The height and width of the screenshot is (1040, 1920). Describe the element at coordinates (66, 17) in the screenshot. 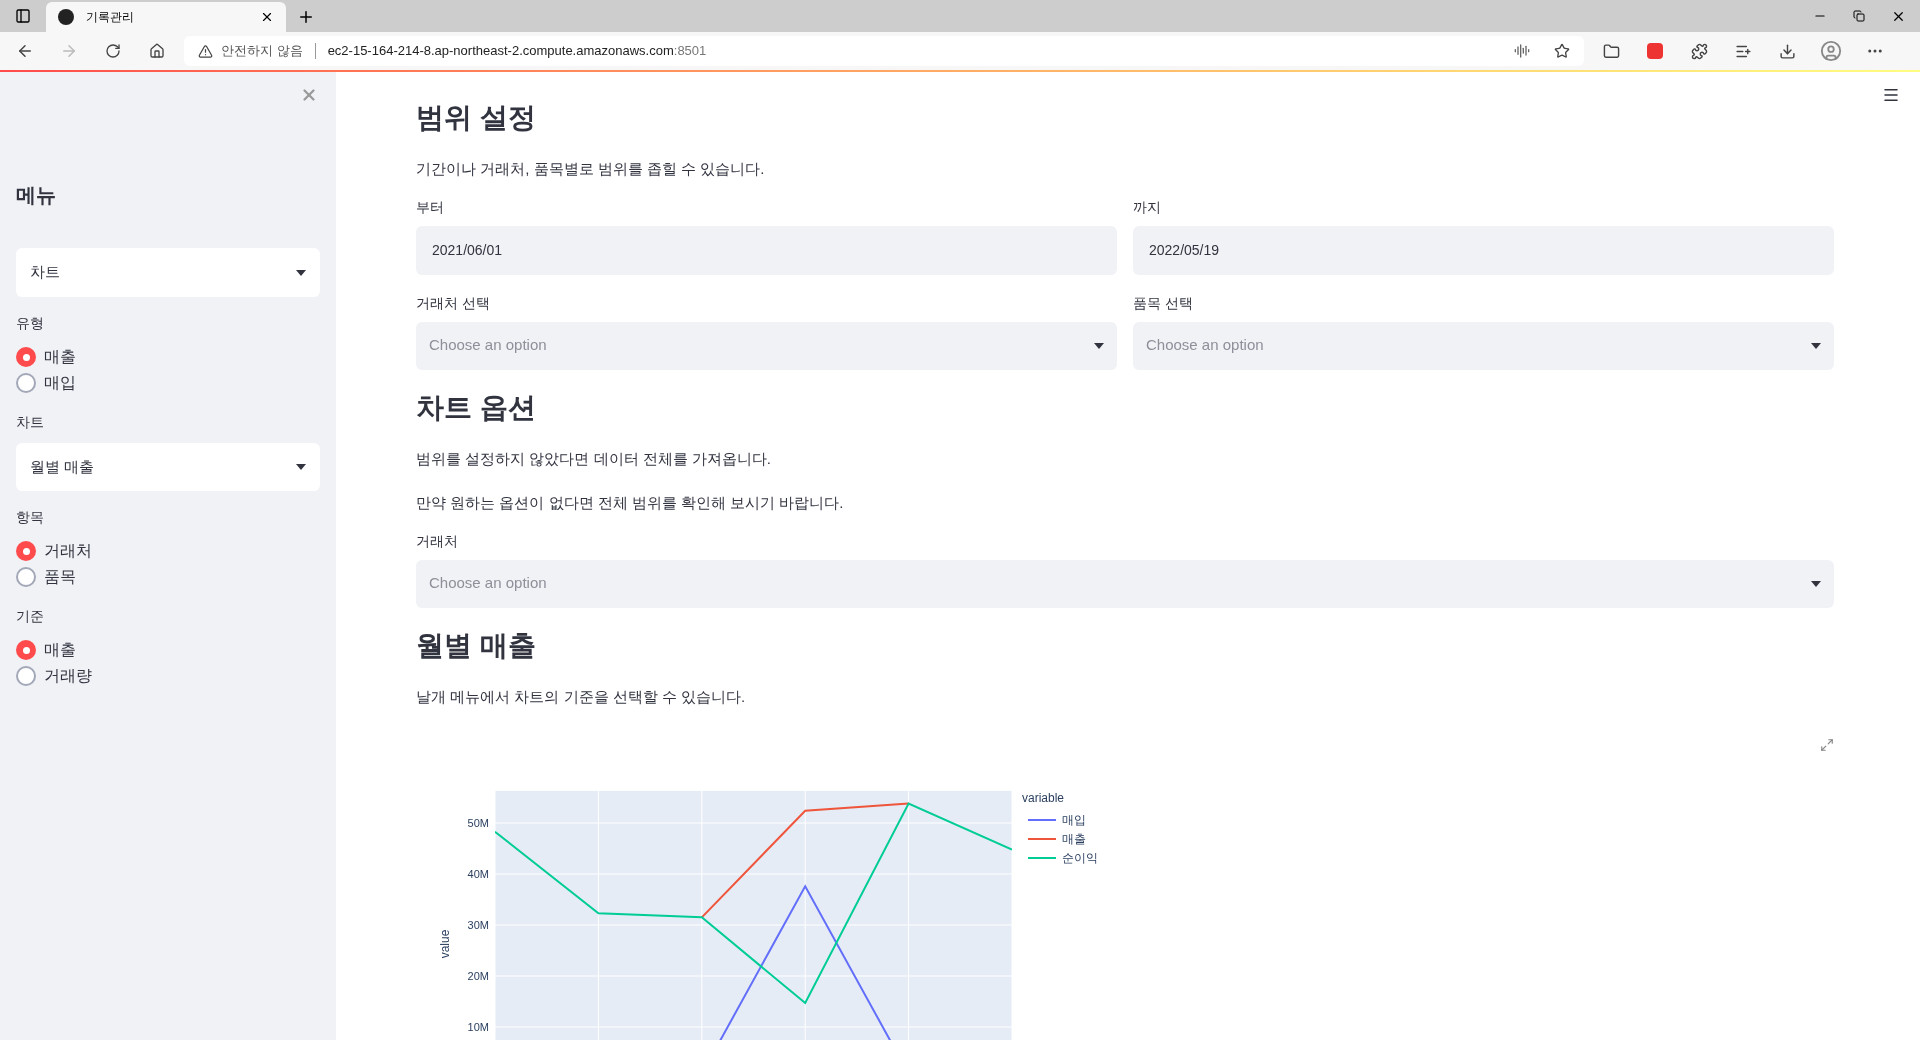

I see `site-logo-icon` at that location.